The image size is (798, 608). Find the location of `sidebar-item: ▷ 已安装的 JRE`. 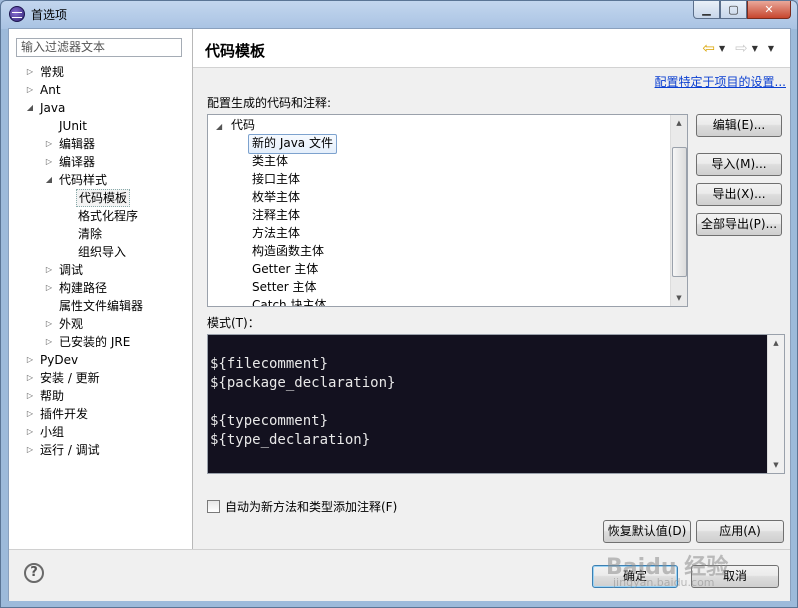

sidebar-item: ▷ 已安装的 JRE is located at coordinates (100, 342).